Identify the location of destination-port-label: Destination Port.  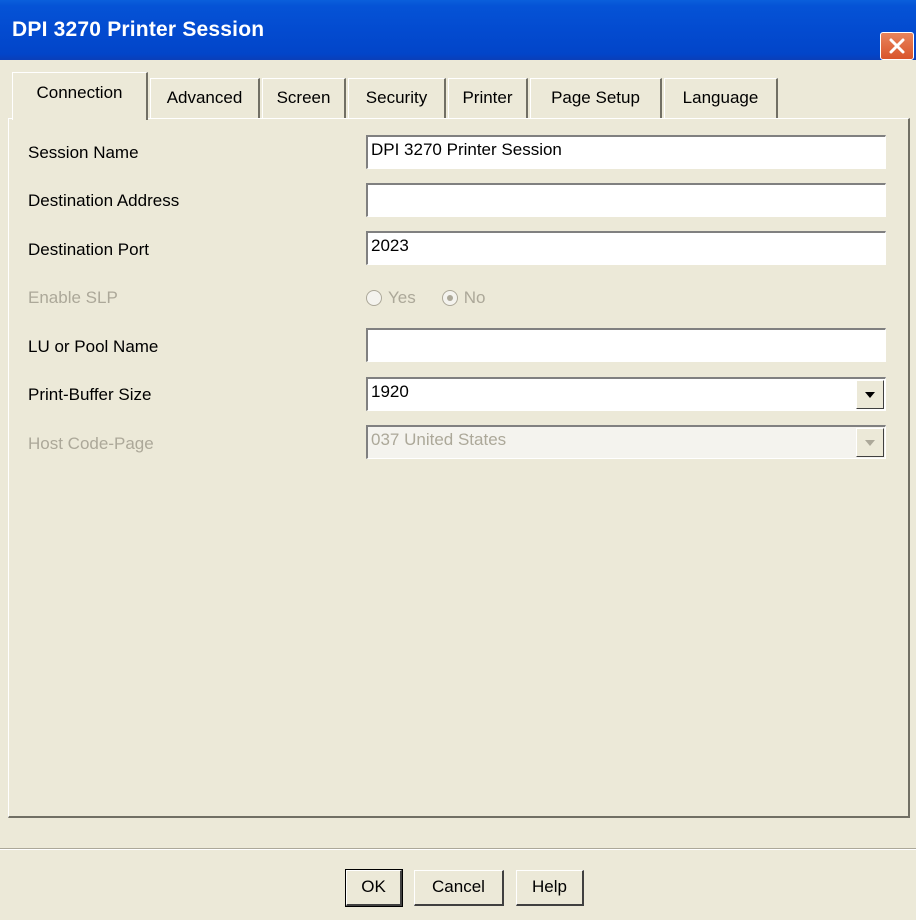
(88, 249).